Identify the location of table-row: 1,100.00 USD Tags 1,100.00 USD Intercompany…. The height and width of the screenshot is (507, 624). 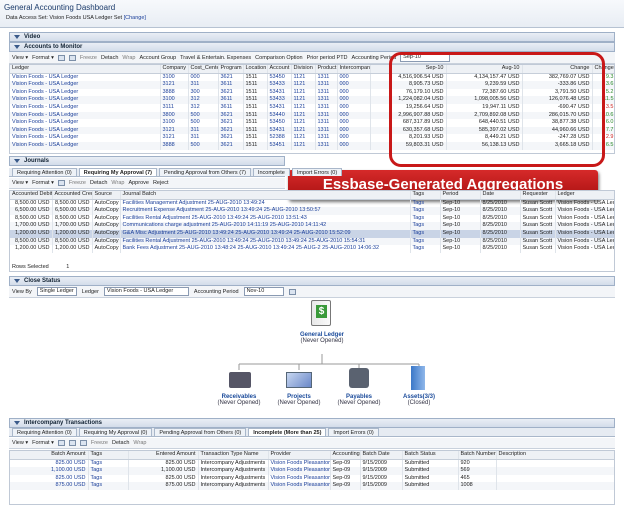
(312, 471).